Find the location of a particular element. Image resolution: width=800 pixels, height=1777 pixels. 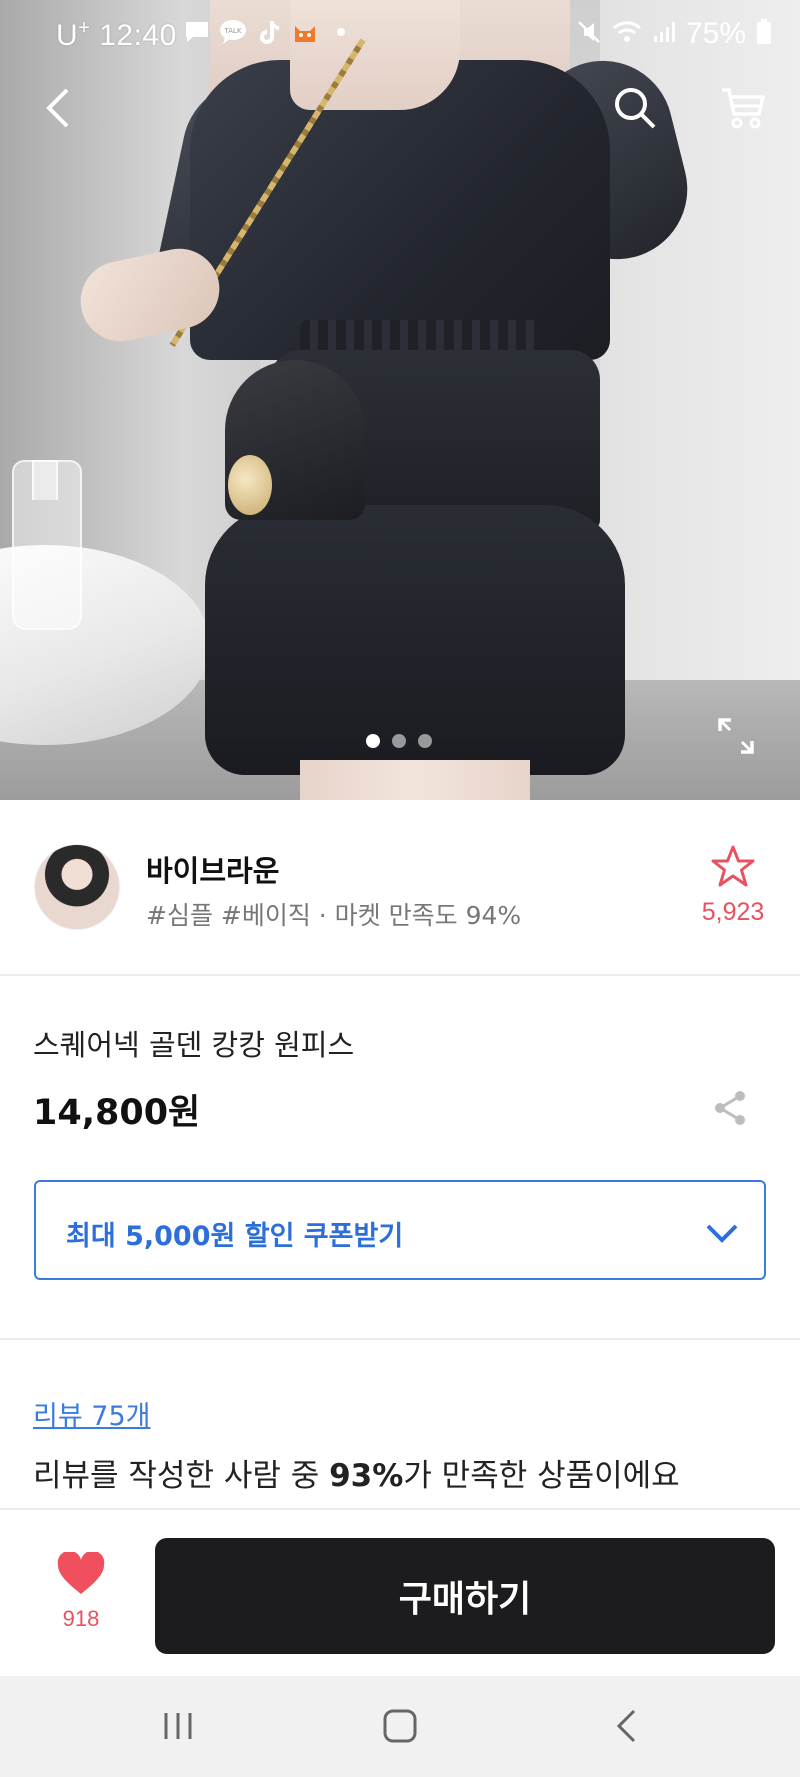

hero-toolbar is located at coordinates (400, 112).